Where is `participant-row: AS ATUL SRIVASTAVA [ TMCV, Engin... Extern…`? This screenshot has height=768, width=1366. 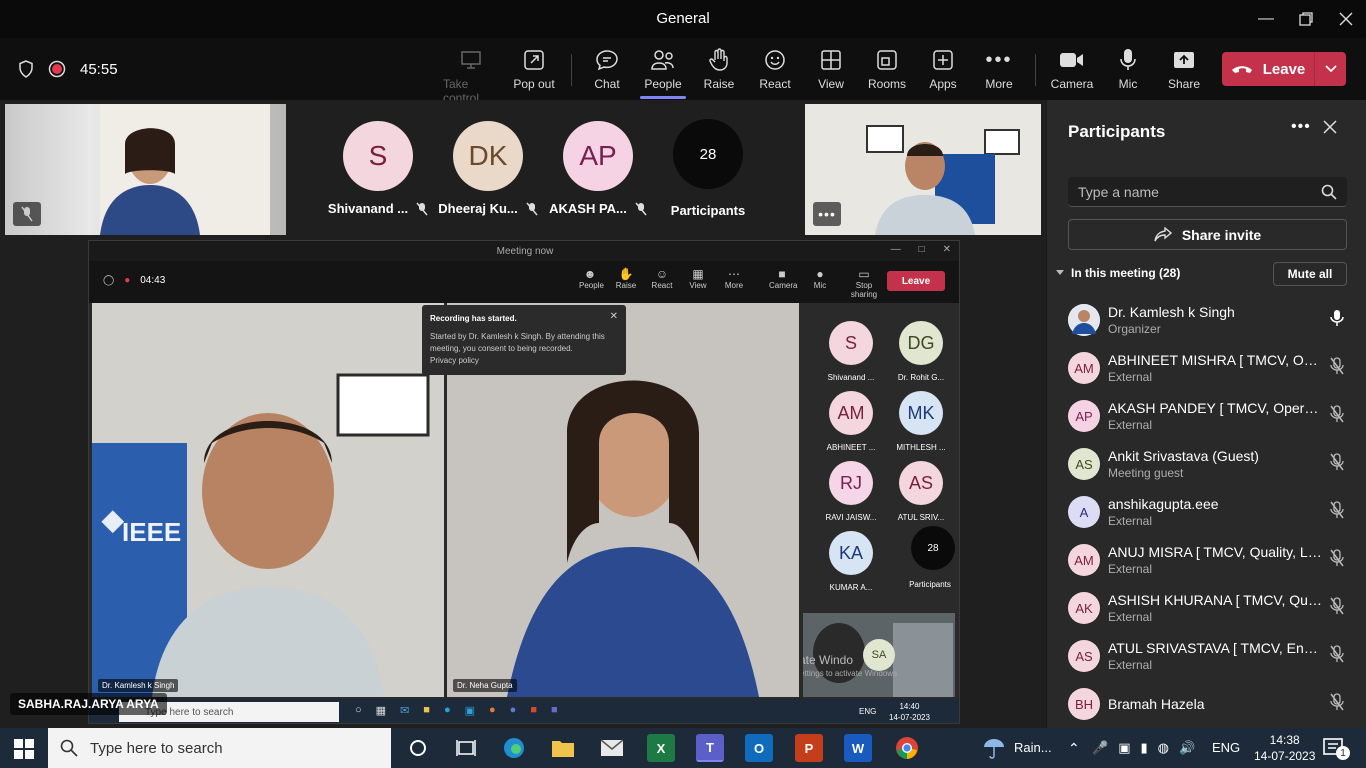 participant-row: AS ATUL SRIVASTAVA [ TMCV, Engin... Extern… is located at coordinates (1206, 656).